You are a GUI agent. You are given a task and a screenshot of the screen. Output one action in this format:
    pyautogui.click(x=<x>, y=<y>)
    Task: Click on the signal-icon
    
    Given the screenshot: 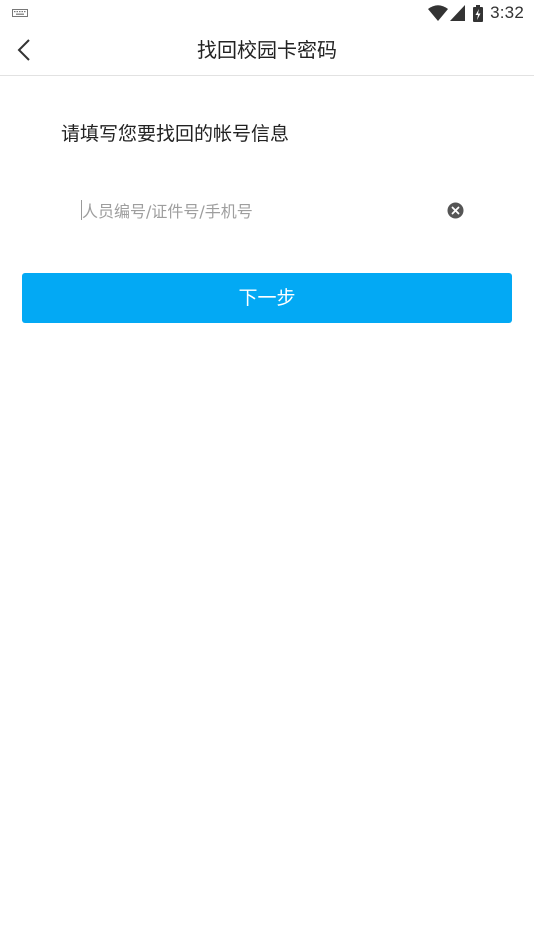 What is the action you would take?
    pyautogui.click(x=458, y=13)
    